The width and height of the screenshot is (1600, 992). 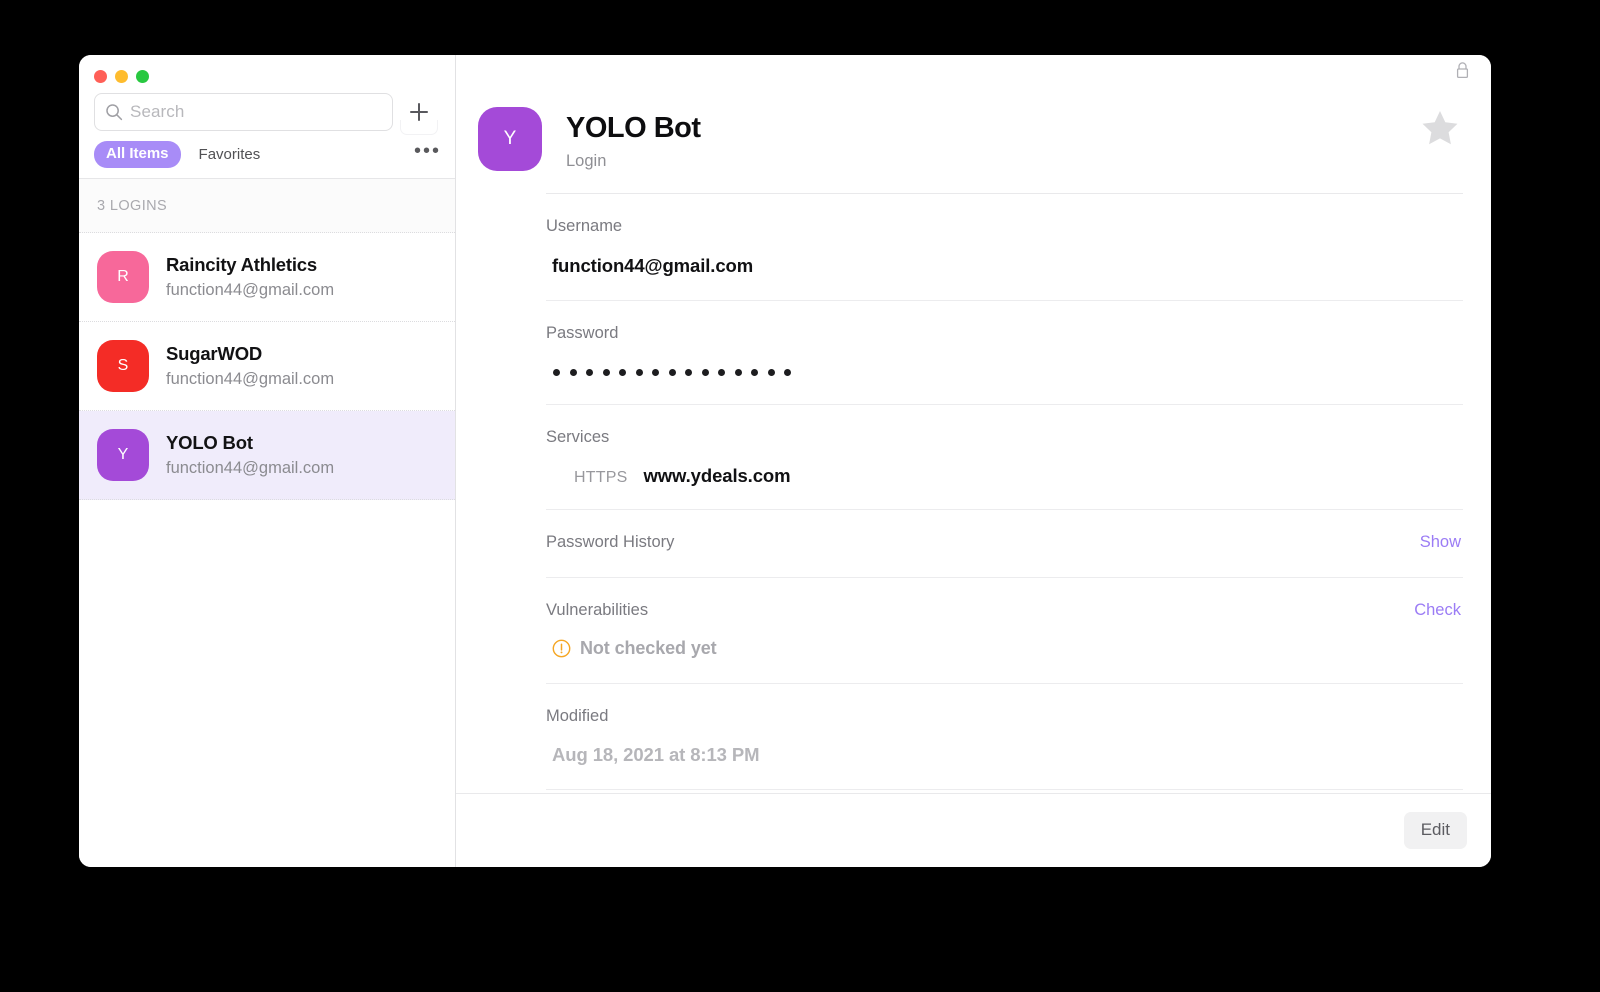 I want to click on field-label: Modified, so click(x=577, y=715).